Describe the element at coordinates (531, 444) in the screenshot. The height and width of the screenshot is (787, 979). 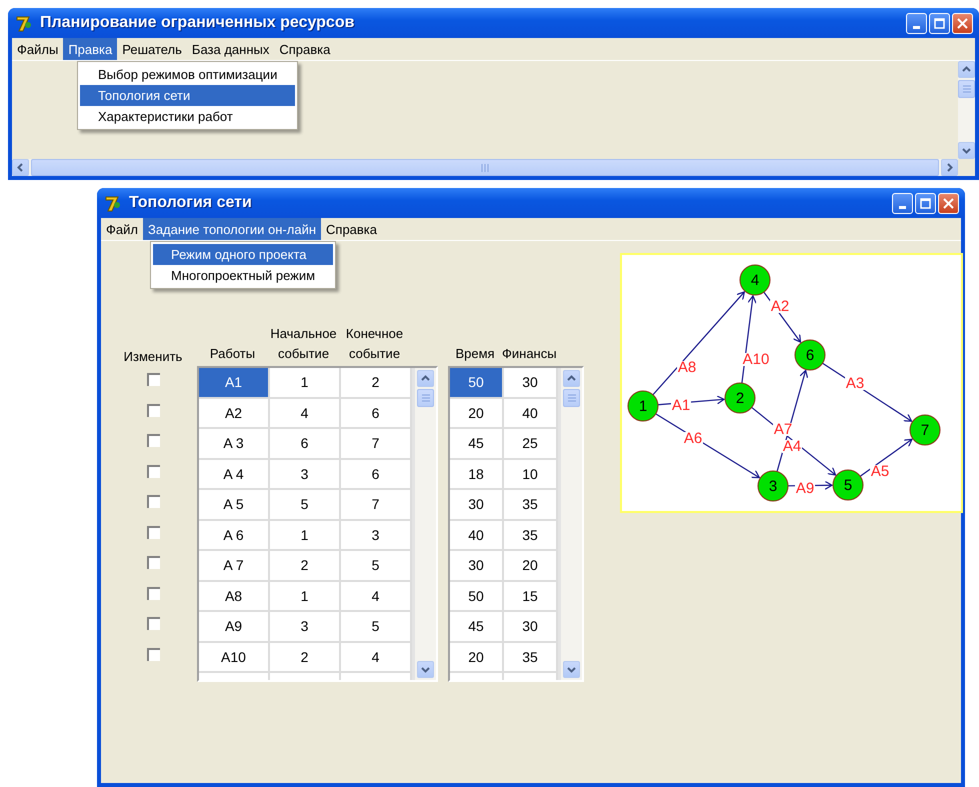
I see `table-cell: 25` at that location.